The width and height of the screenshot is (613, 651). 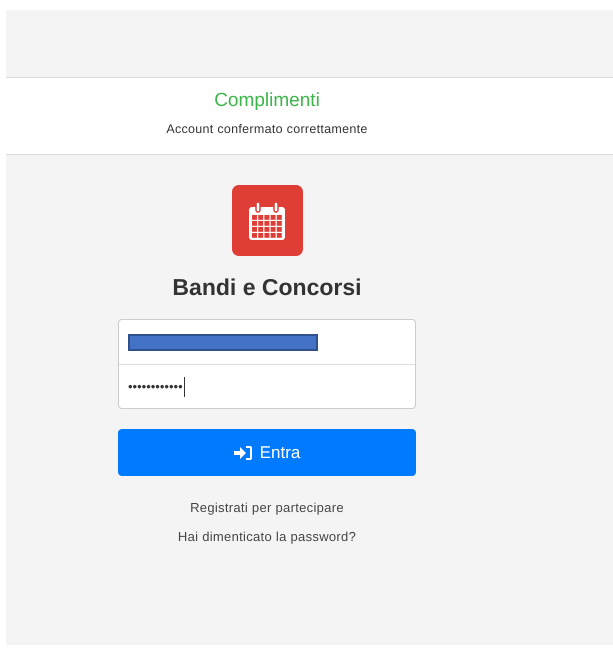 I want to click on password-dots: ••••••••••••, so click(x=155, y=386).